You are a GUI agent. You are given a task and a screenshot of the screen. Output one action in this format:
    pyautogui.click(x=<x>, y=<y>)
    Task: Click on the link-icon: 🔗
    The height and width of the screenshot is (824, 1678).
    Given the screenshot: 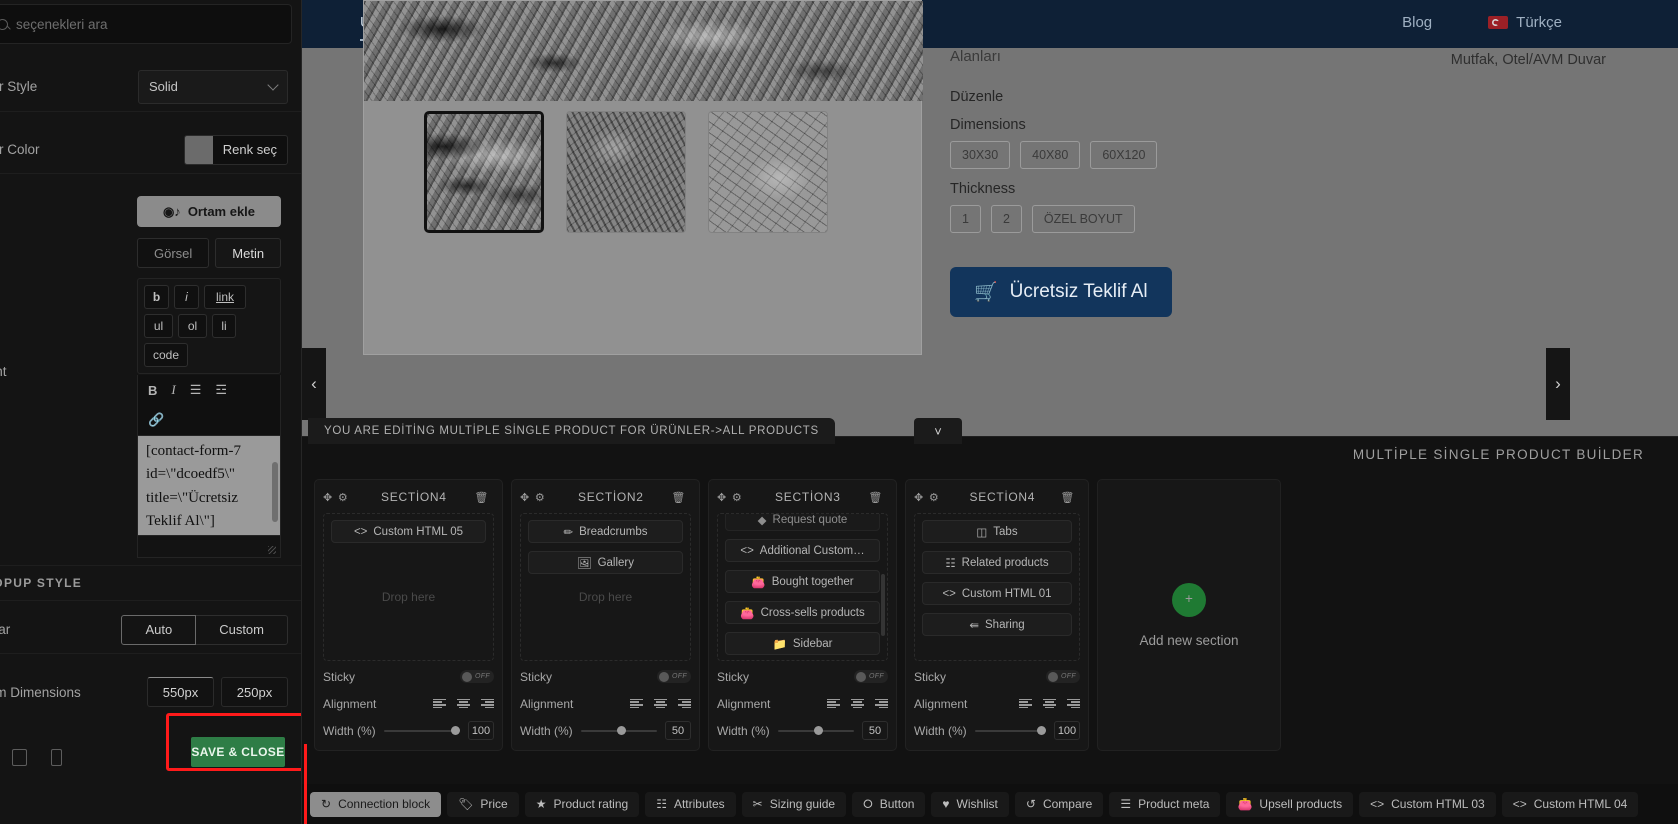 What is the action you would take?
    pyautogui.click(x=209, y=420)
    